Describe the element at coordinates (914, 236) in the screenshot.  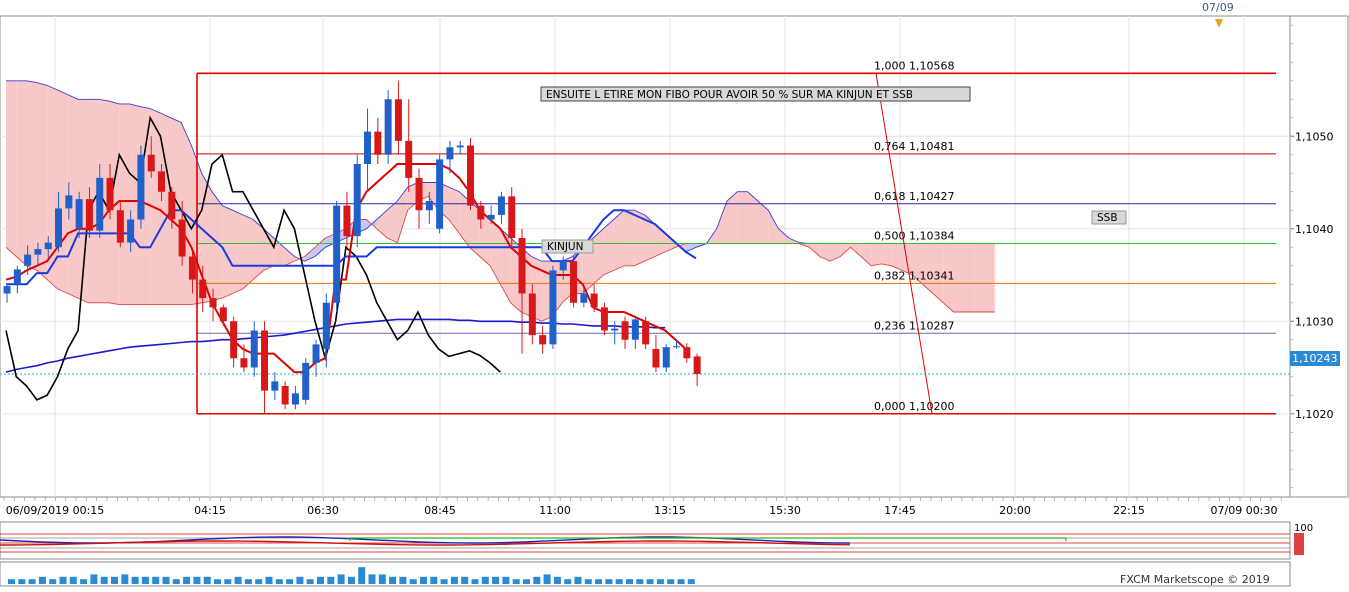
I see `fibo-level-label: 0,500 1,10384` at that location.